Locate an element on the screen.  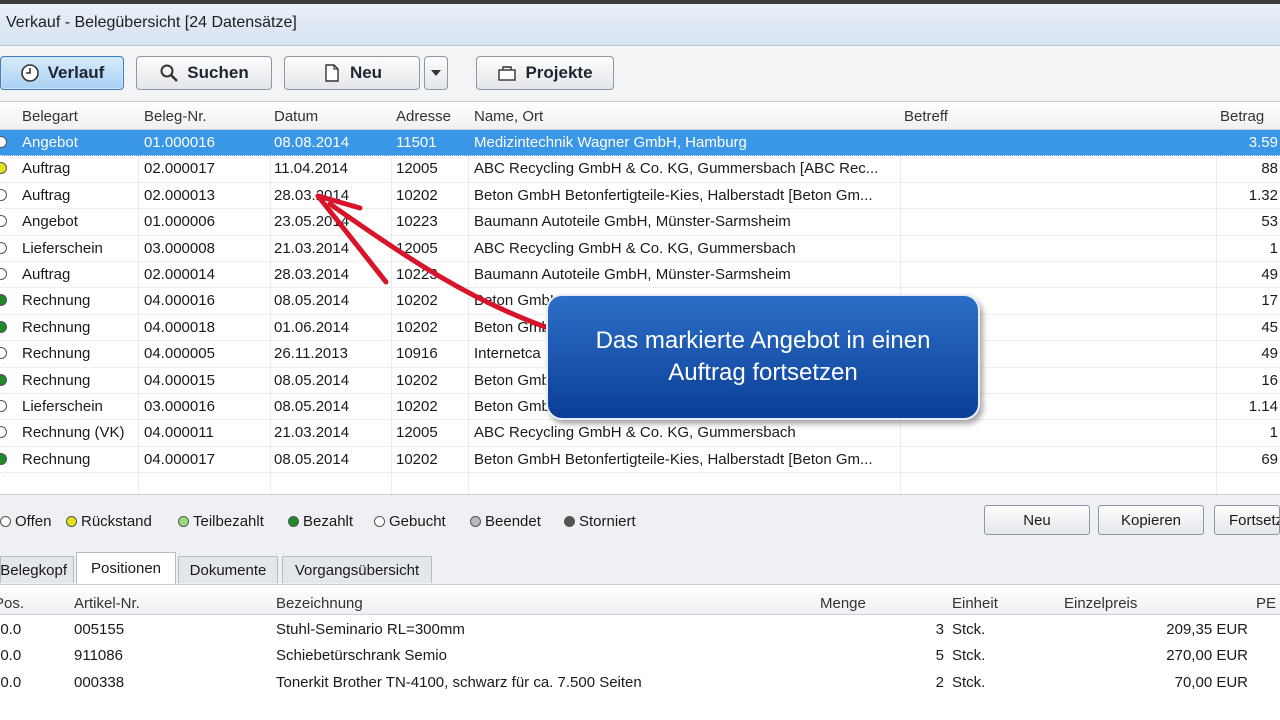
cell-datum: 08.08.2014 is located at coordinates (312, 142).